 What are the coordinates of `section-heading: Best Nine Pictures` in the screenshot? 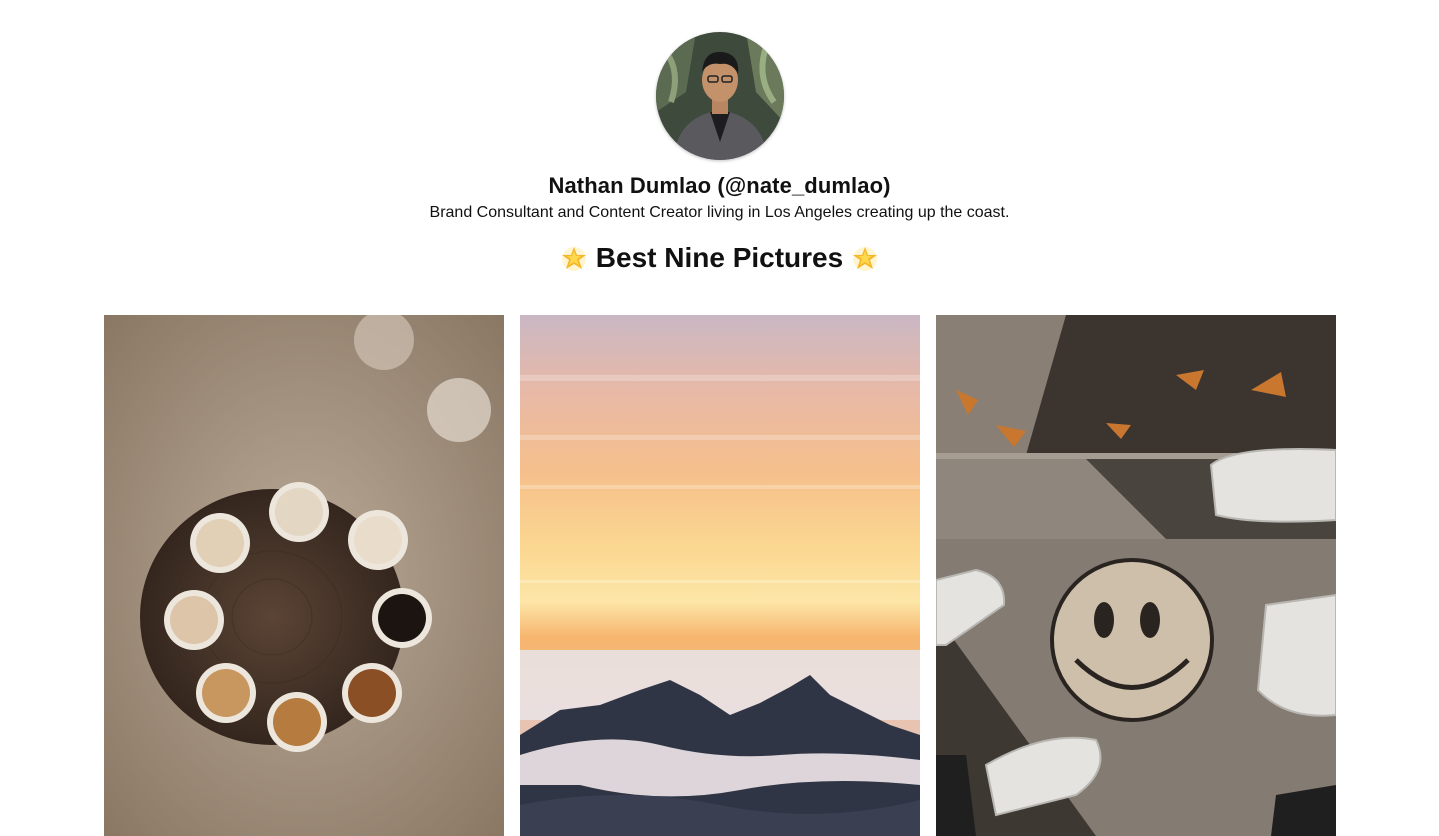 It's located at (719, 258).